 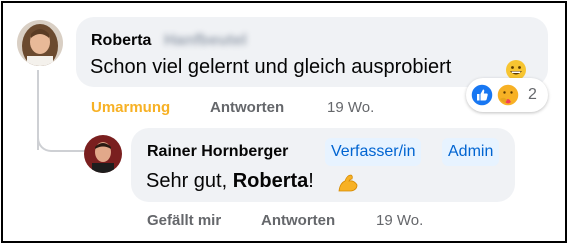 What do you see at coordinates (189, 181) in the screenshot?
I see `reply-text-prefix: Sehr gut,` at bounding box center [189, 181].